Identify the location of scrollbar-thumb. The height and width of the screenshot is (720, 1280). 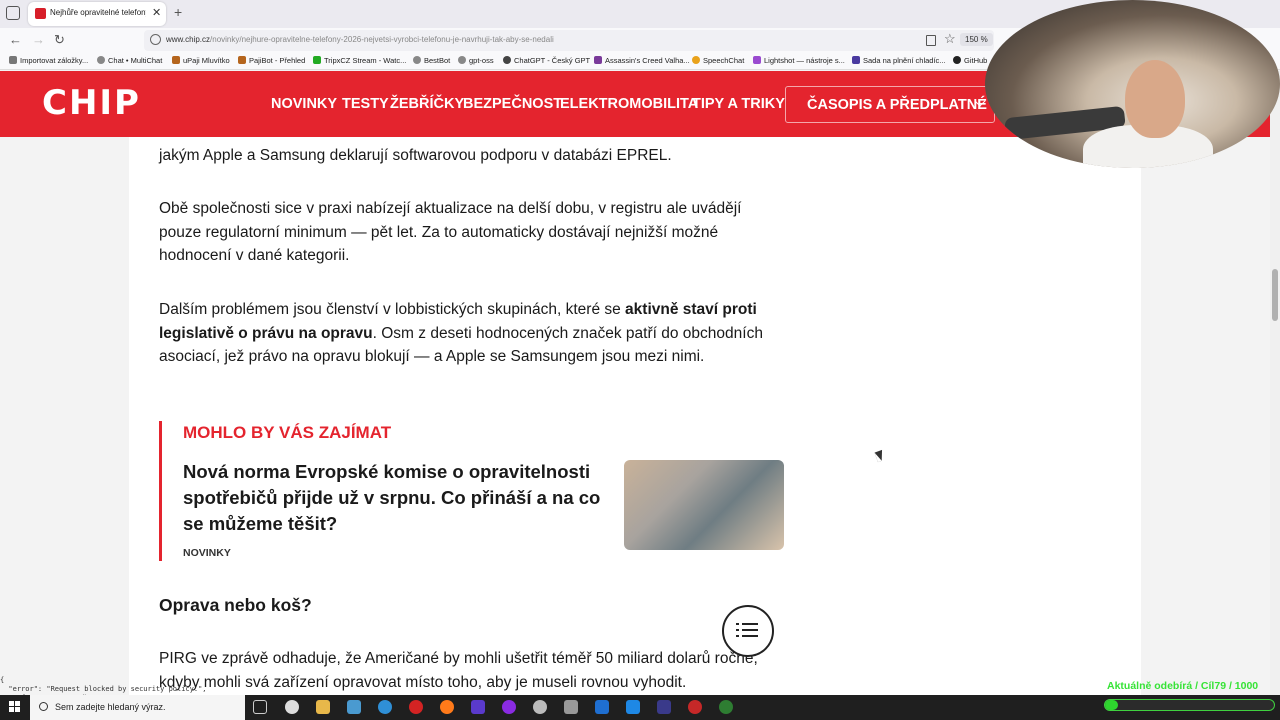
(1275, 295).